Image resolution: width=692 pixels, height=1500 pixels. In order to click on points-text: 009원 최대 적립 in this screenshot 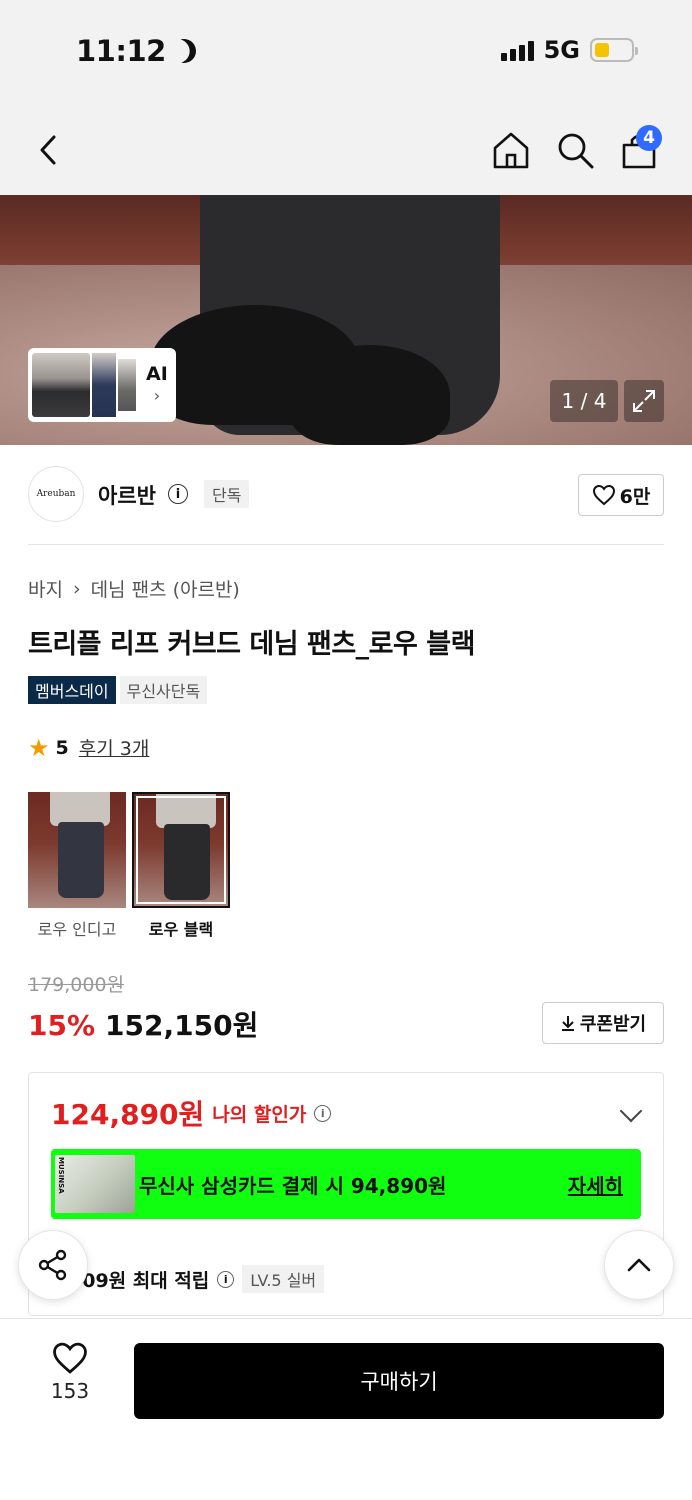, I will do `click(139, 1280)`.